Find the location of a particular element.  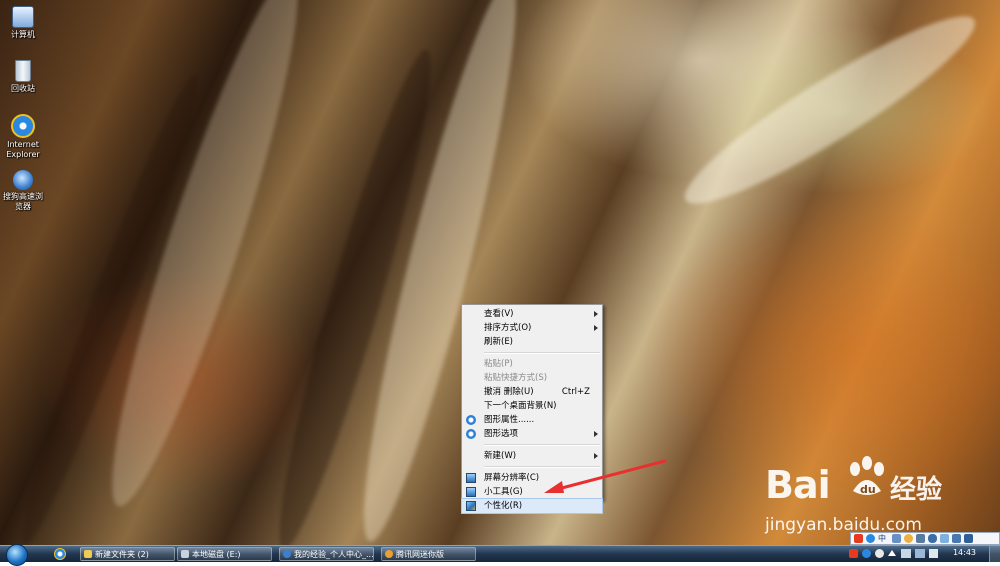

system-tray: 14:43 is located at coordinates (922, 554).